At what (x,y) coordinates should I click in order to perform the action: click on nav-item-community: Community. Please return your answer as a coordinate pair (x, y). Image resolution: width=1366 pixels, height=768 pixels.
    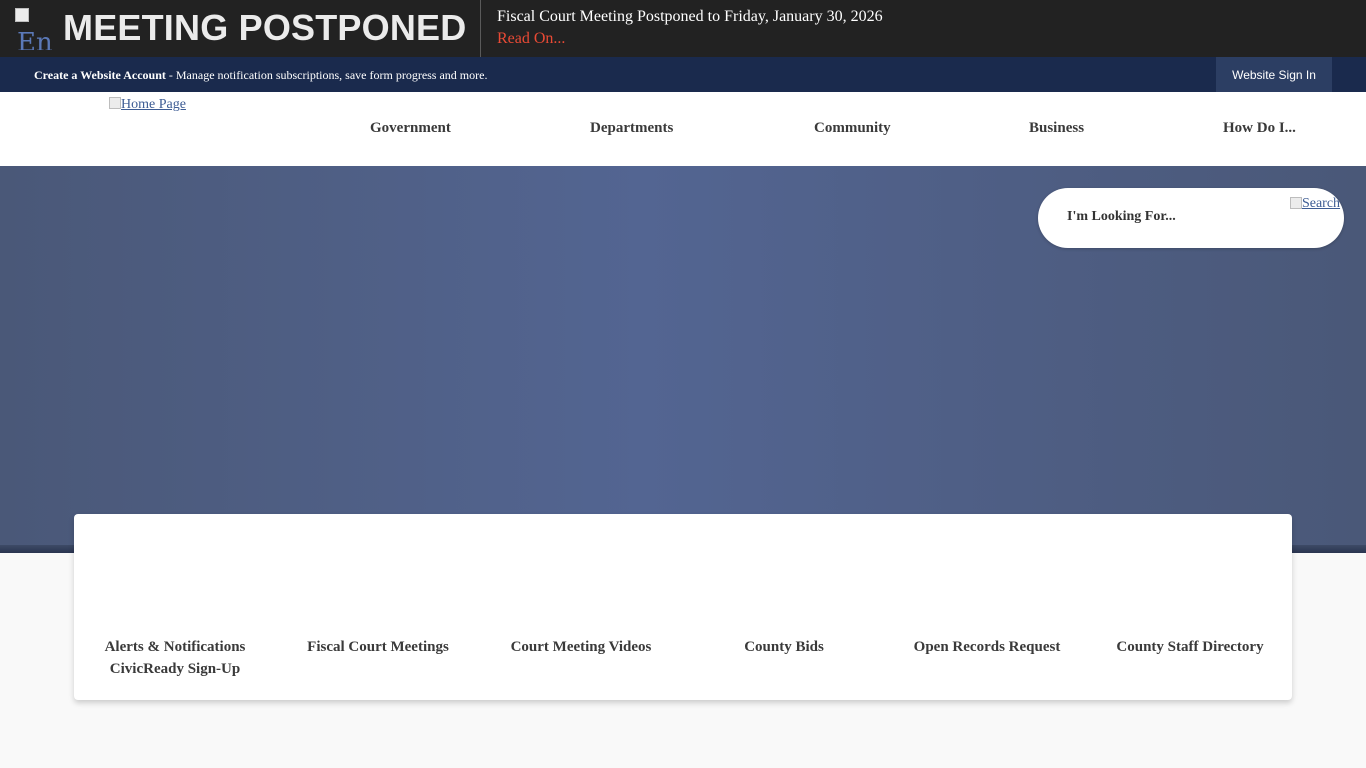
    Looking at the image, I should click on (852, 128).